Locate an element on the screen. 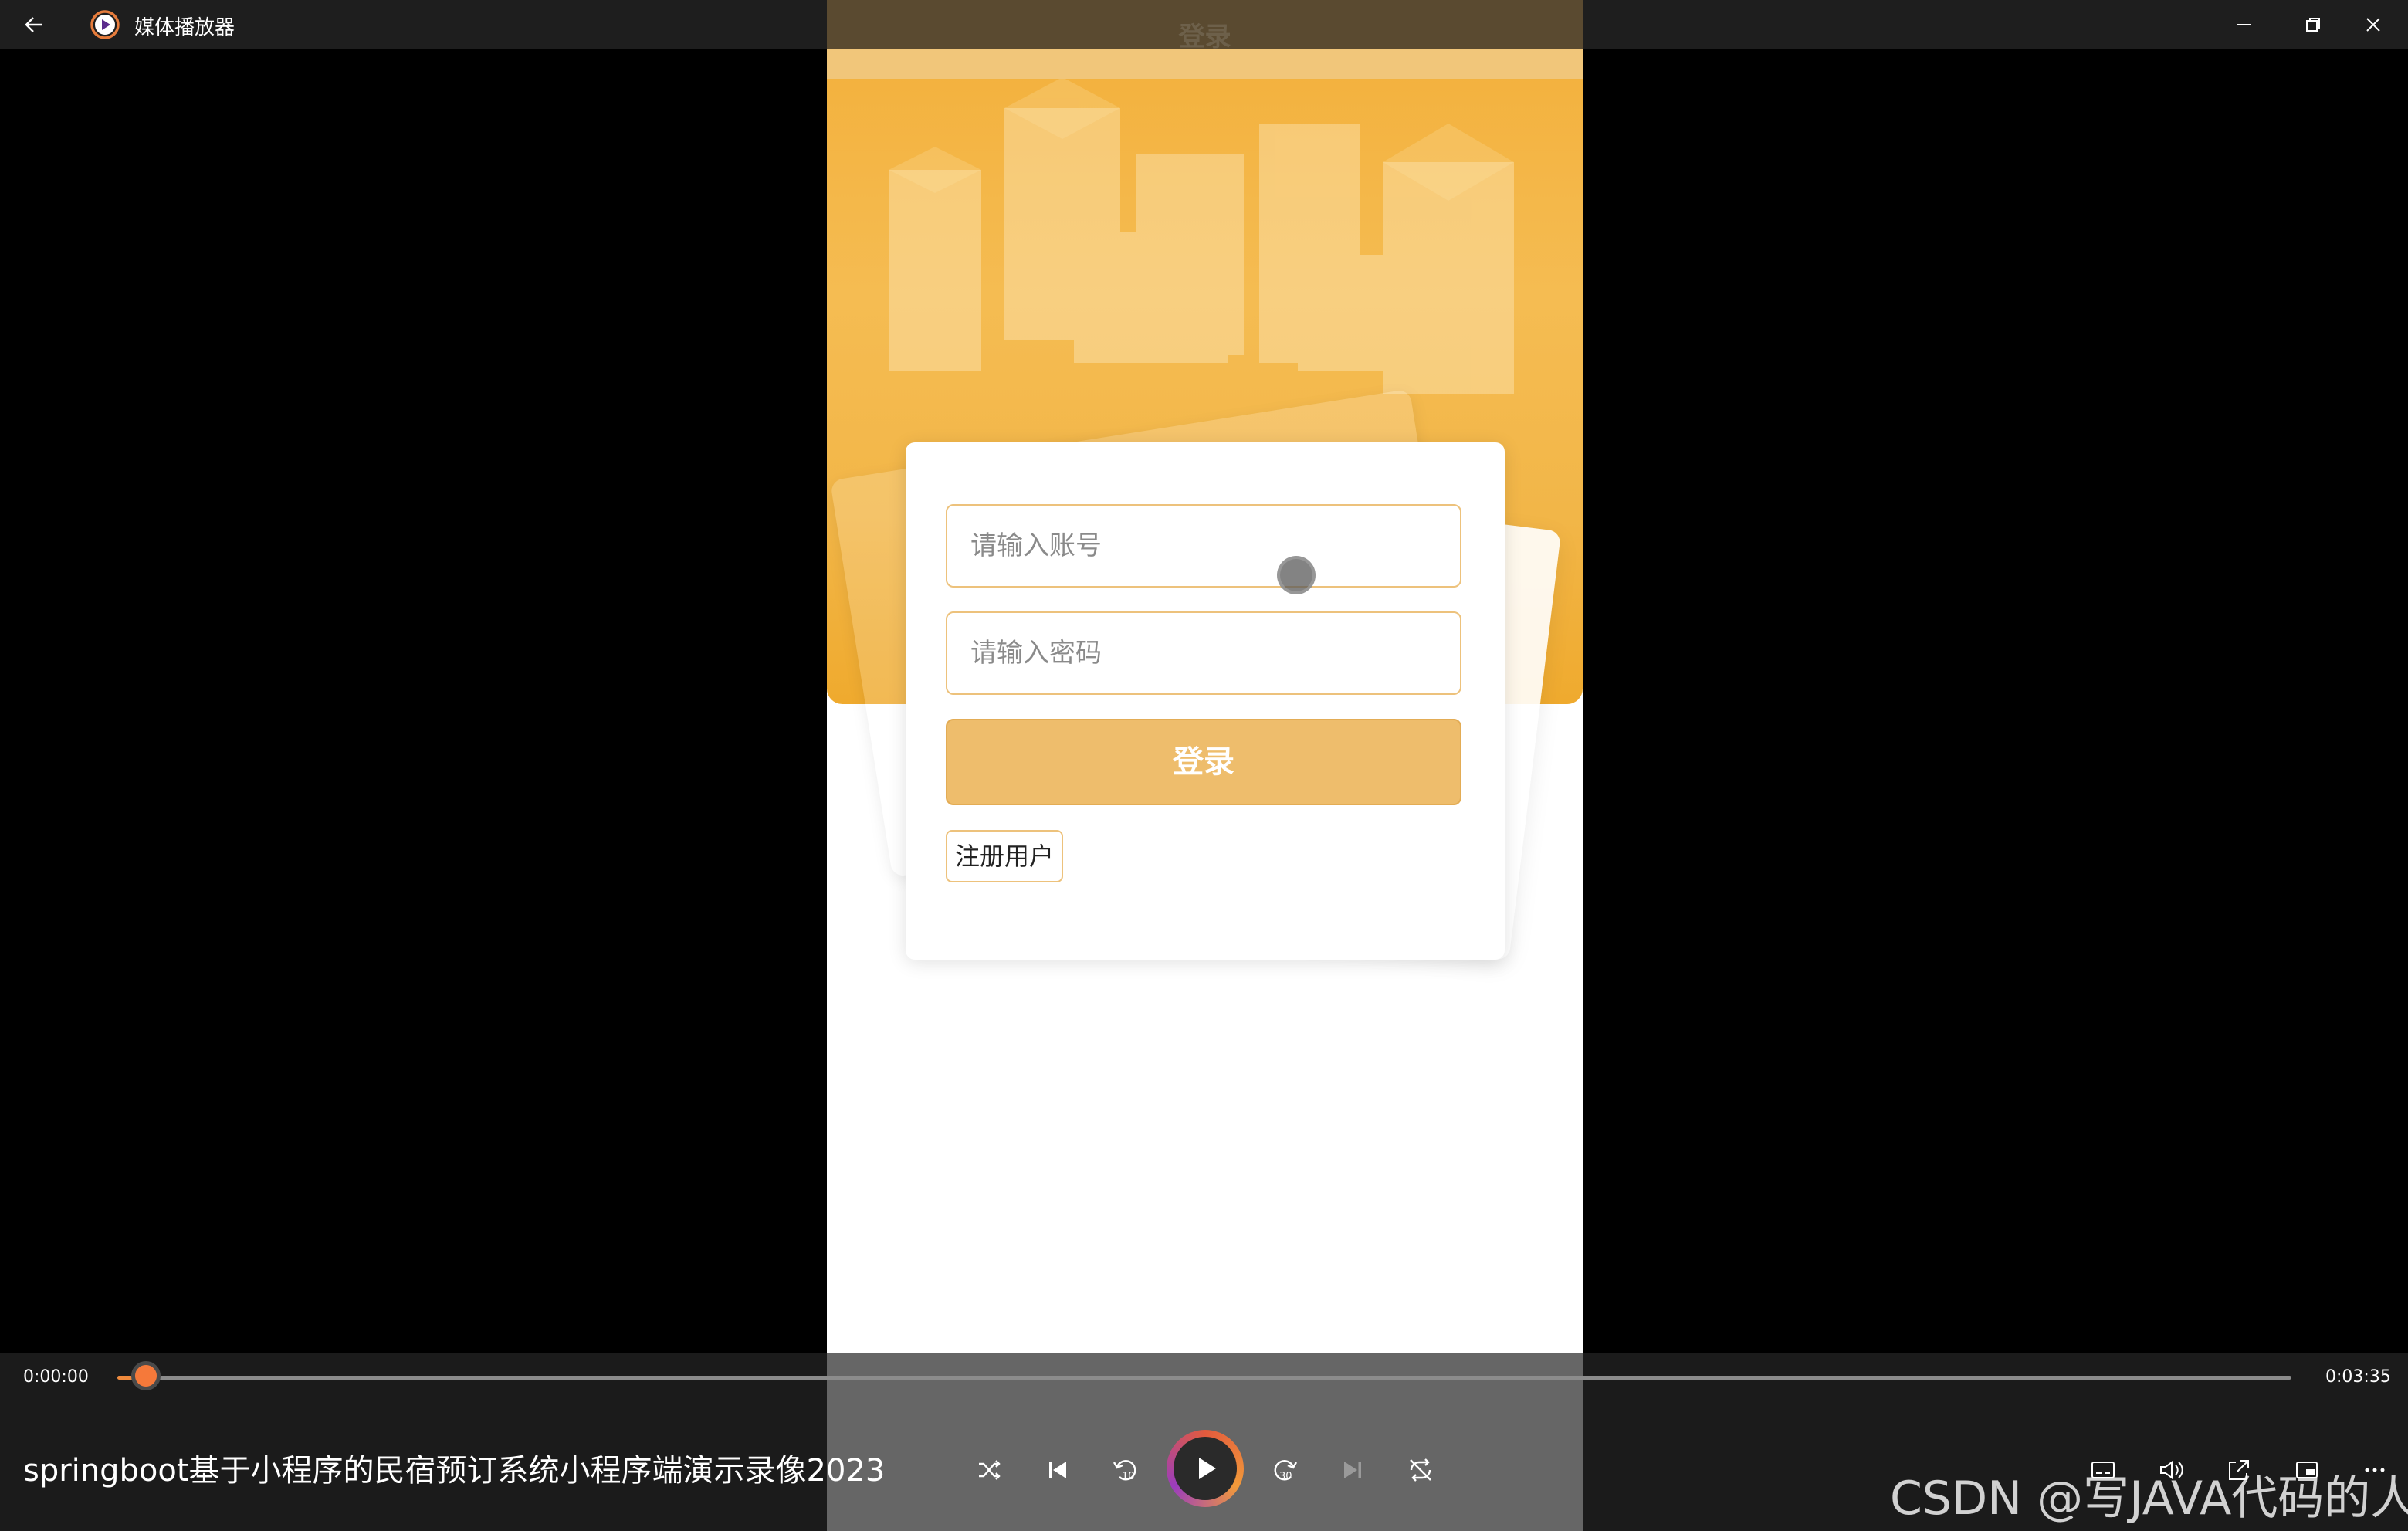 Image resolution: width=2408 pixels, height=1531 pixels. play-button is located at coordinates (1205, 1468).